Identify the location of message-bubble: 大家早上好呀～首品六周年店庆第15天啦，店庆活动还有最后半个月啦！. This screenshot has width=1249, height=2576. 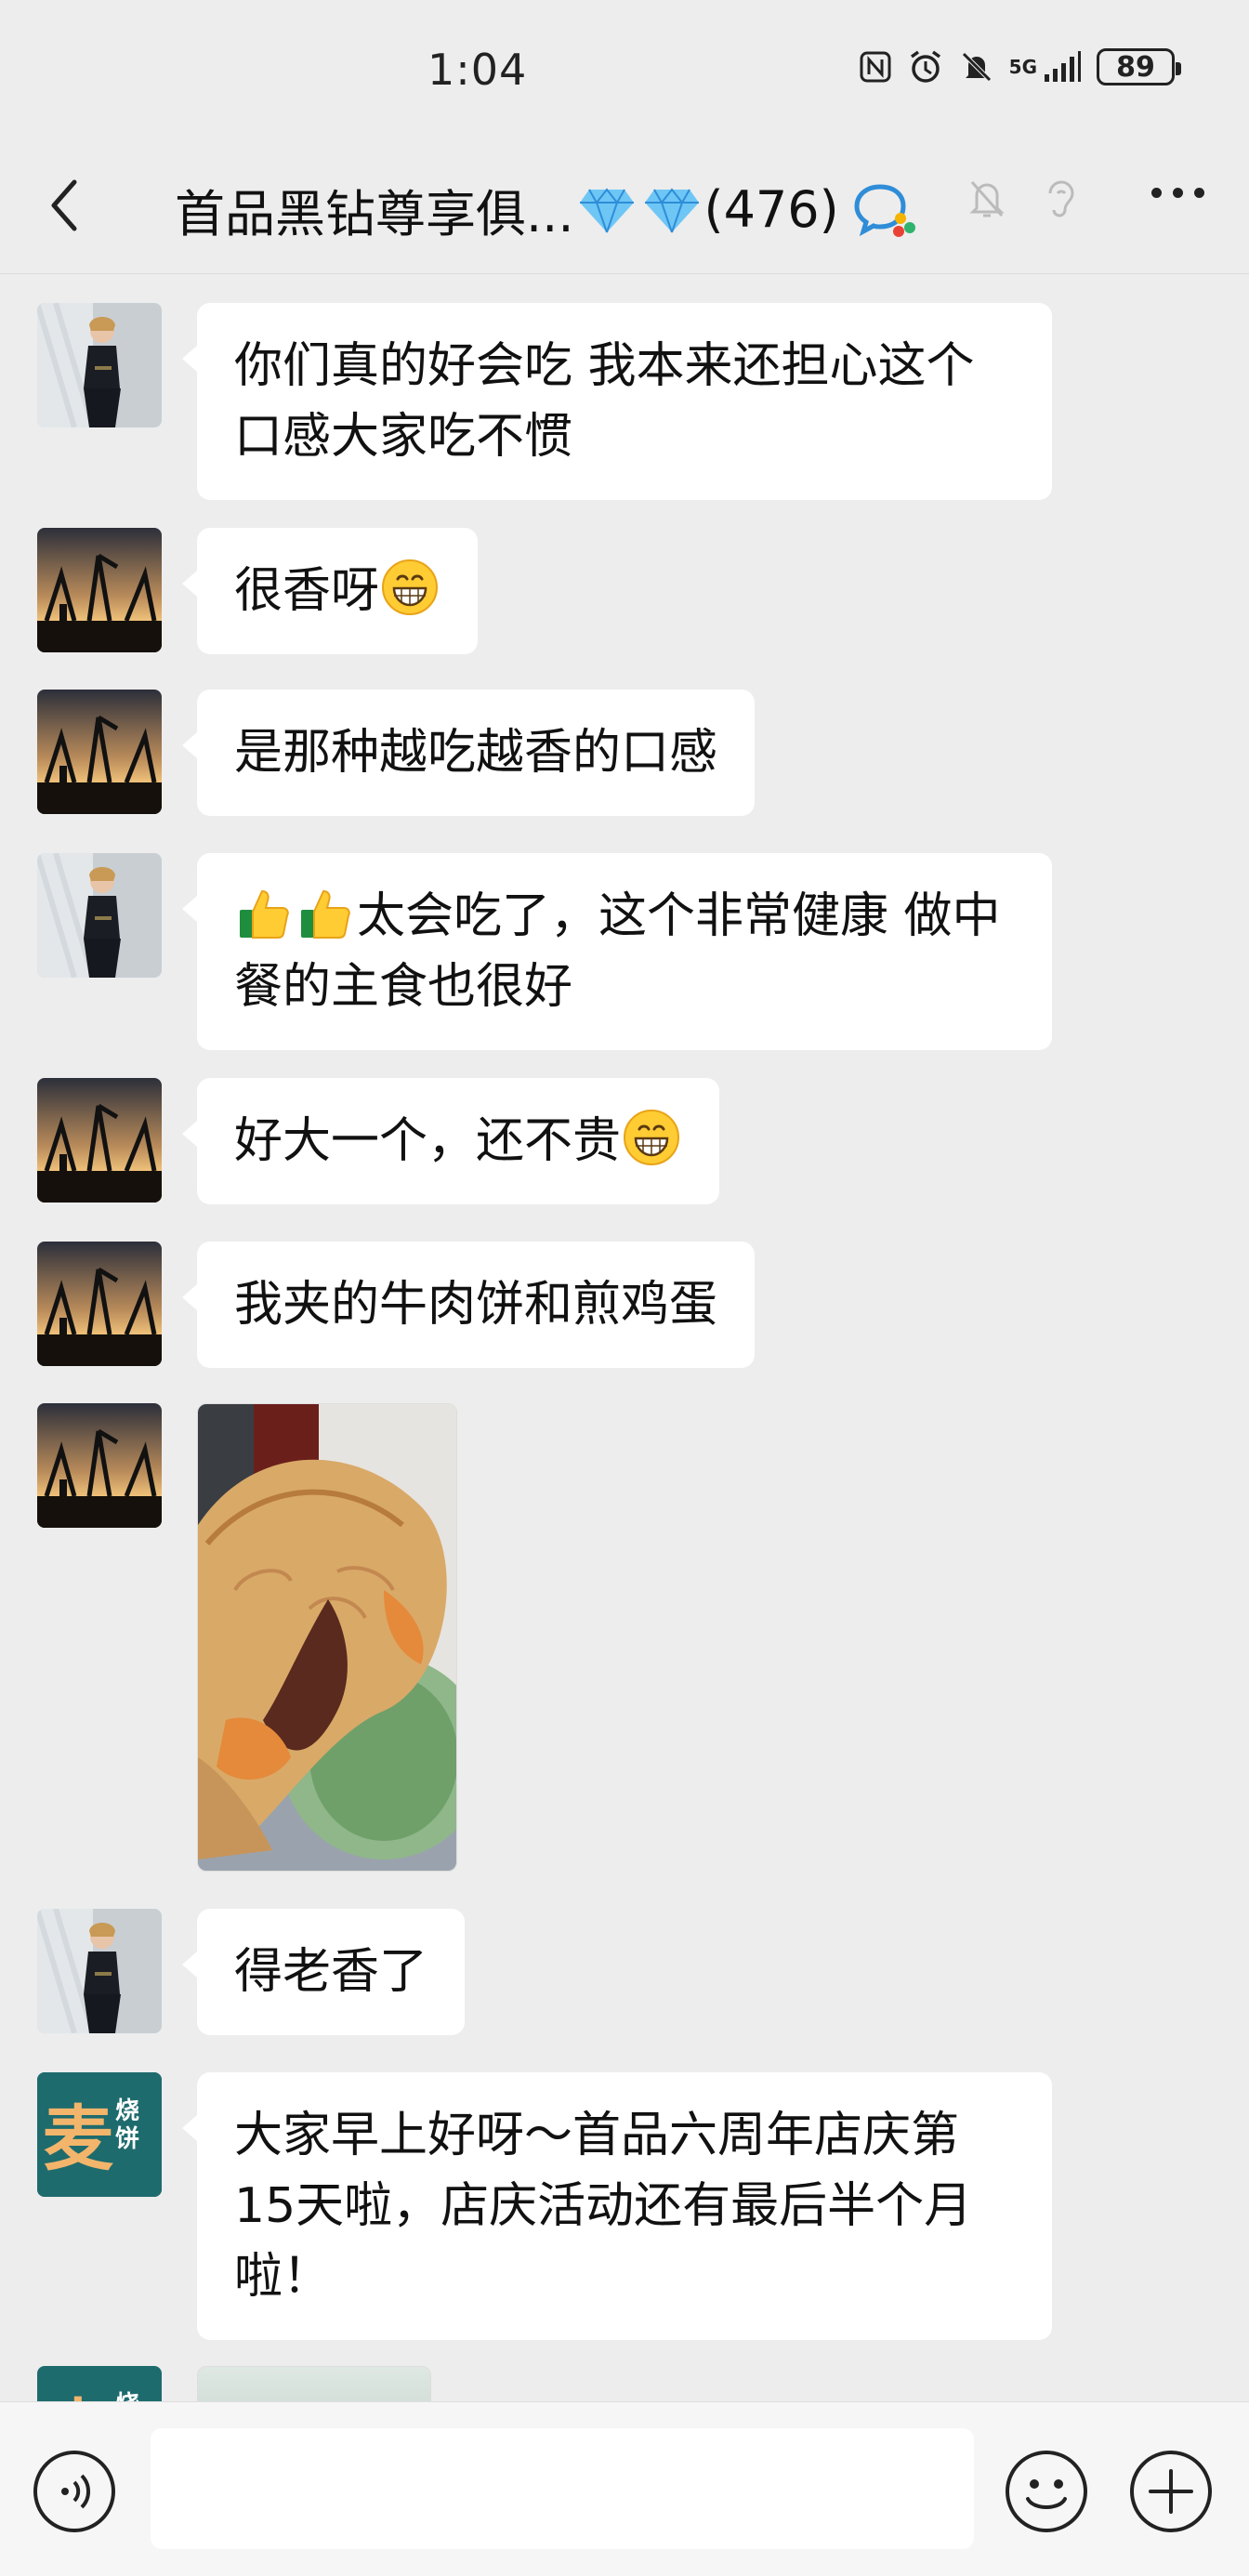
(617, 2206).